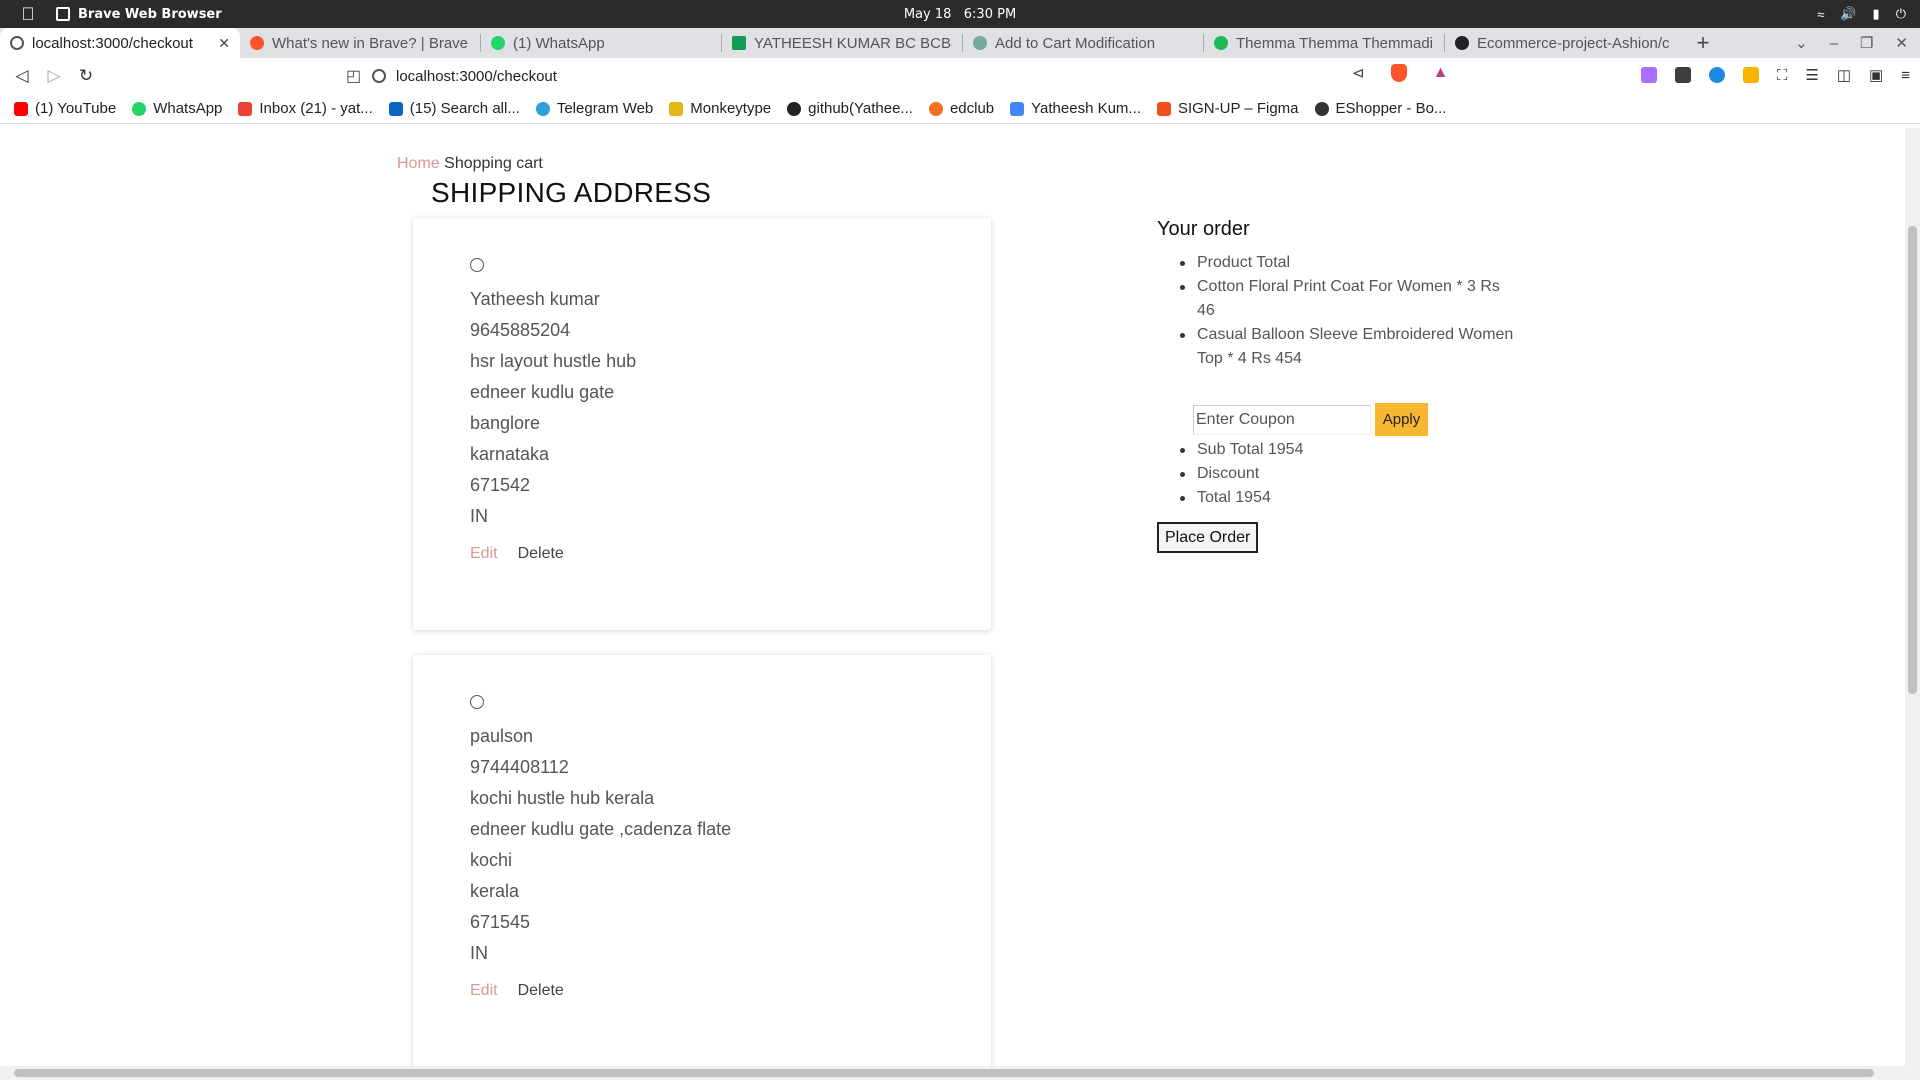 This screenshot has width=1920, height=1080. What do you see at coordinates (500, 922) in the screenshot?
I see `address-pincode: 671545` at bounding box center [500, 922].